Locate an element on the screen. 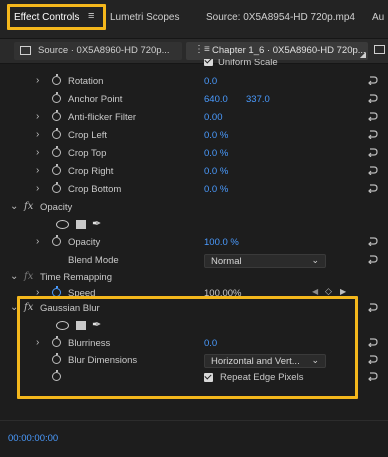 The image size is (388, 457). uniform-scale-row: Uniform Scale is located at coordinates (194, 65).